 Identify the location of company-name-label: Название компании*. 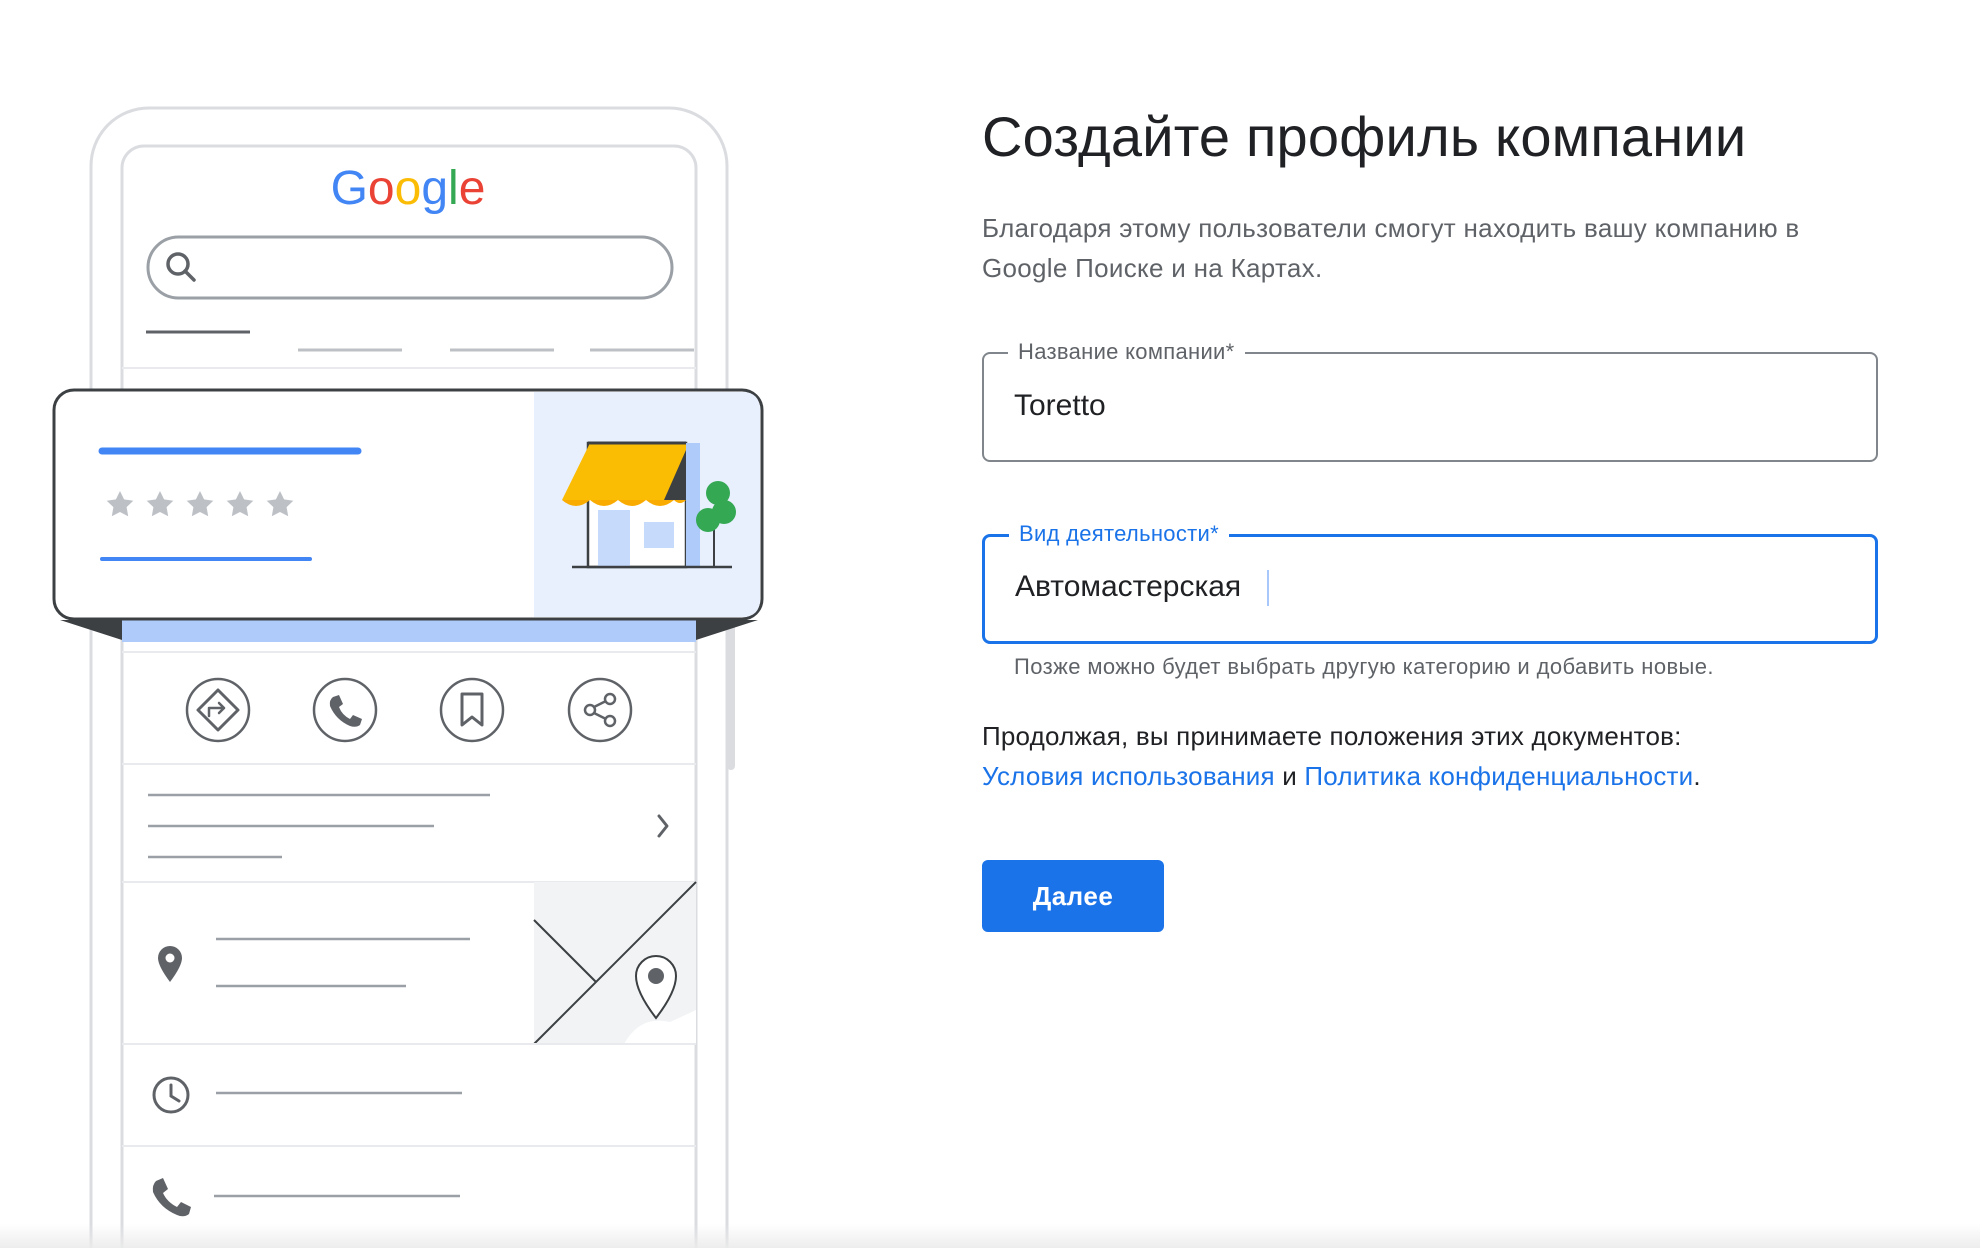
(1126, 352).